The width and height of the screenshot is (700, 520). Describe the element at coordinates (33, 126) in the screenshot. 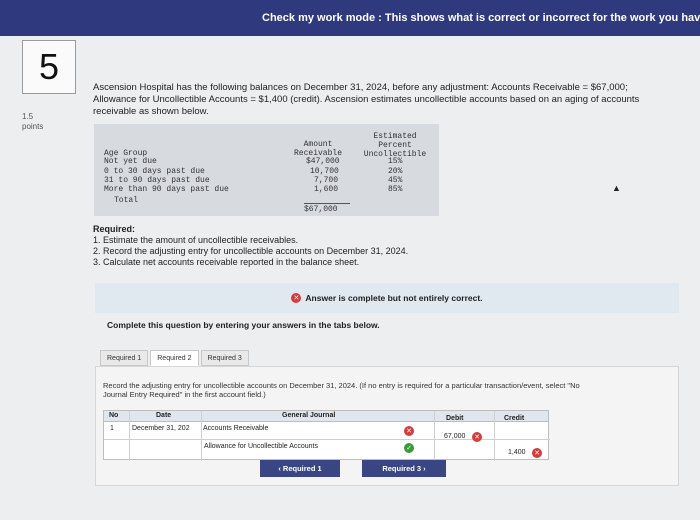

I see `points-label: points` at that location.